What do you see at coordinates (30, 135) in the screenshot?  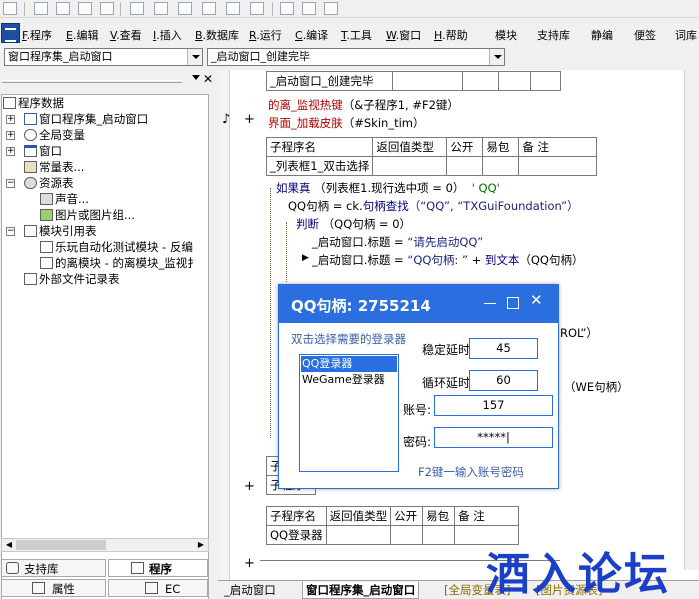 I see `globe-icon` at bounding box center [30, 135].